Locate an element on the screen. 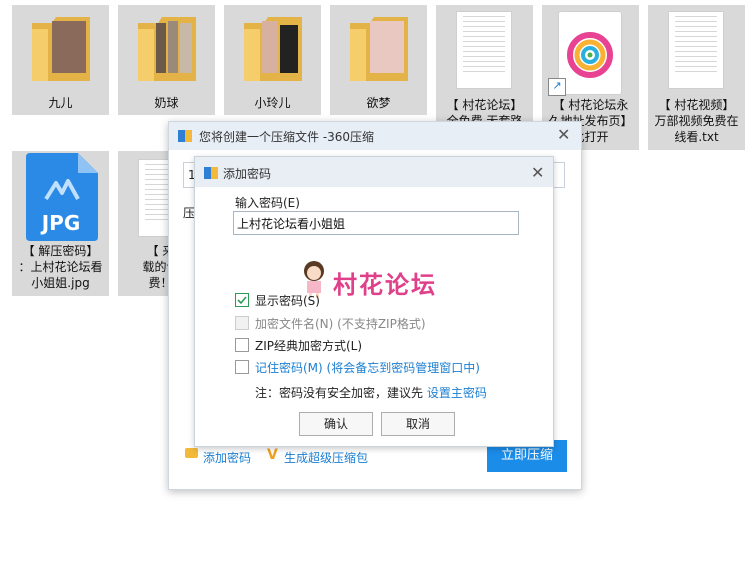  item-label-line: 线看.txt is located at coordinates (696, 137).